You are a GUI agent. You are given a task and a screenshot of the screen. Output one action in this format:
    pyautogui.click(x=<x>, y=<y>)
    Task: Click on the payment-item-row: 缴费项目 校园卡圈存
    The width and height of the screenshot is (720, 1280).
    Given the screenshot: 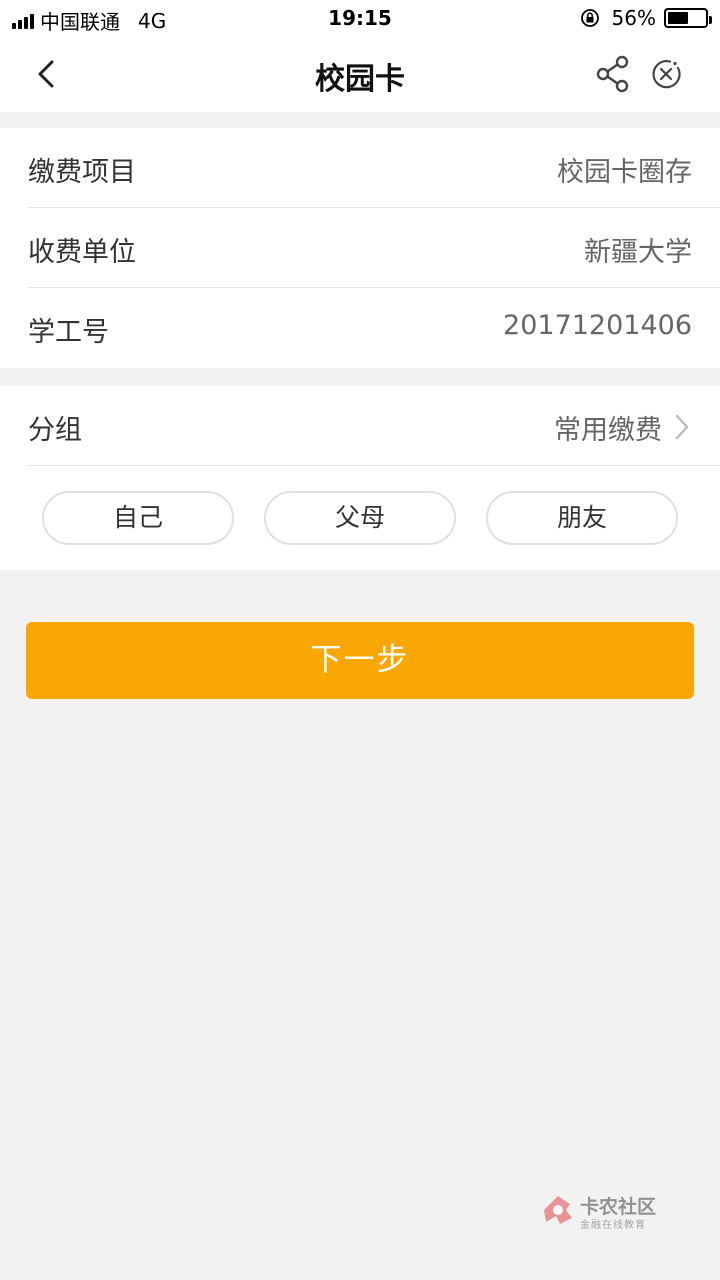 What is the action you would take?
    pyautogui.click(x=360, y=168)
    